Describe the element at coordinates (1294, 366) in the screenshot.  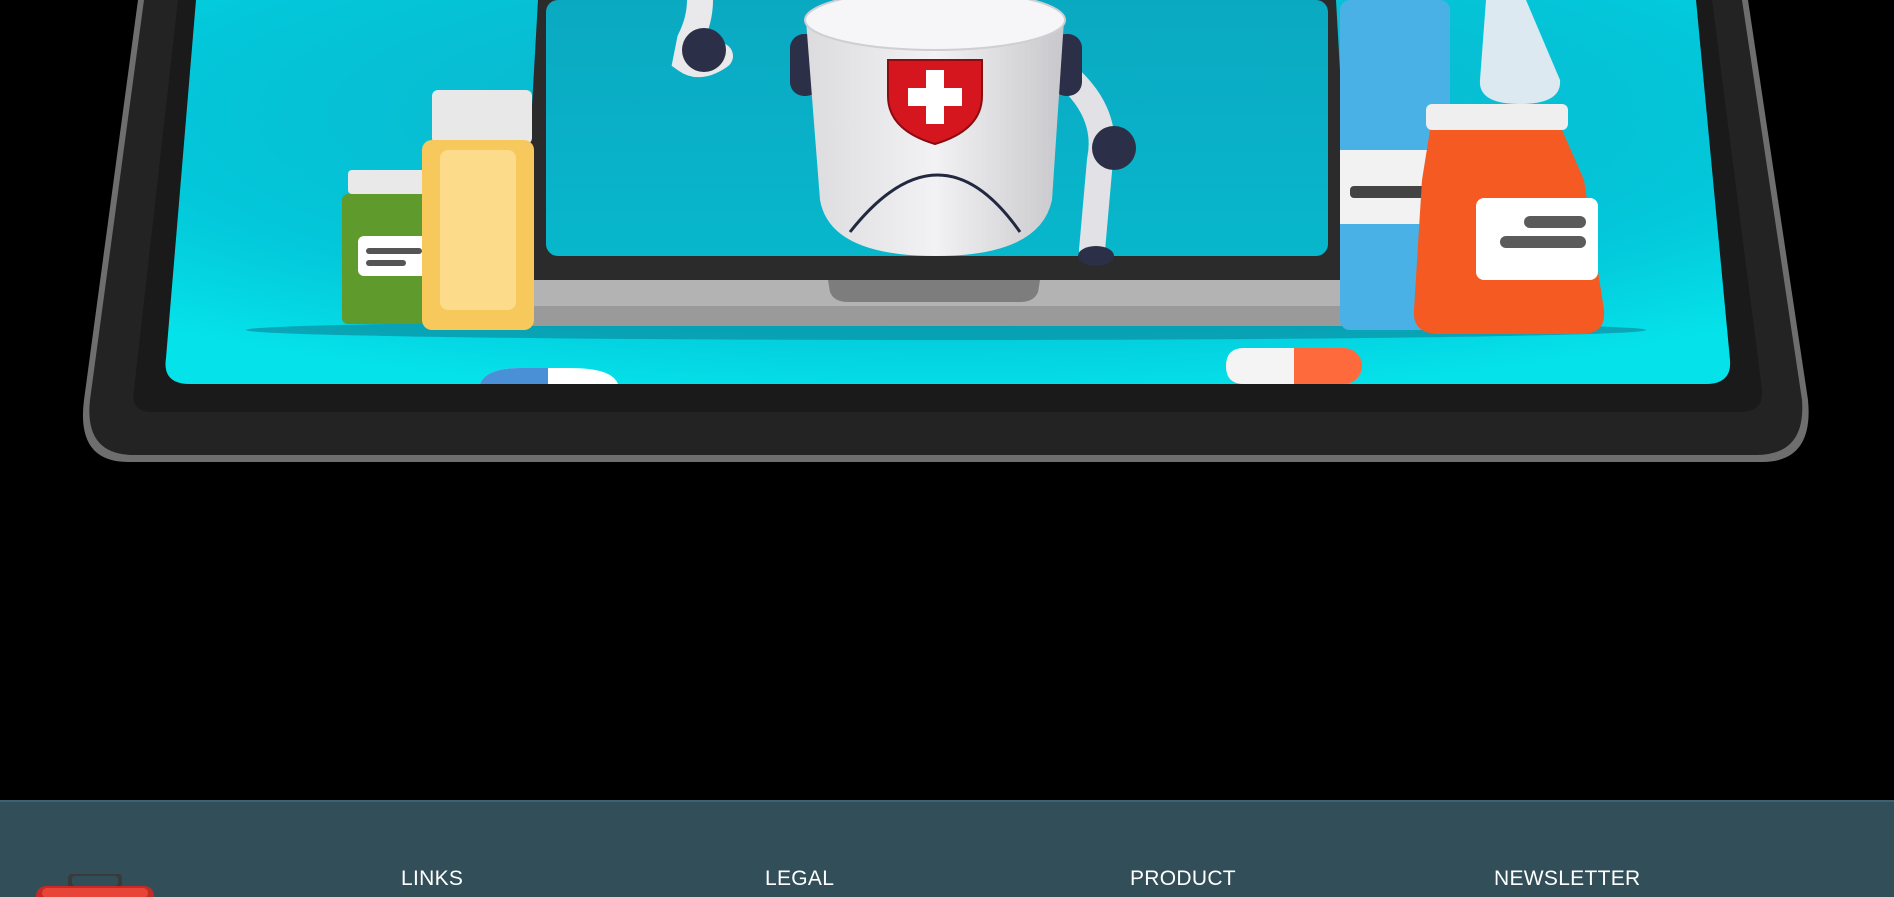
I see `capsule-pill-right` at that location.